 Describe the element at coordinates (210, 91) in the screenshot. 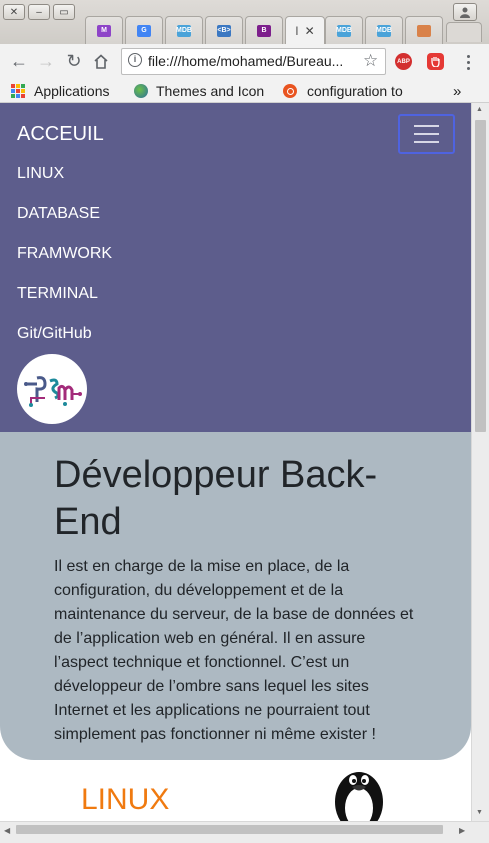

I see `bookmark-label: Themes and Icon` at that location.